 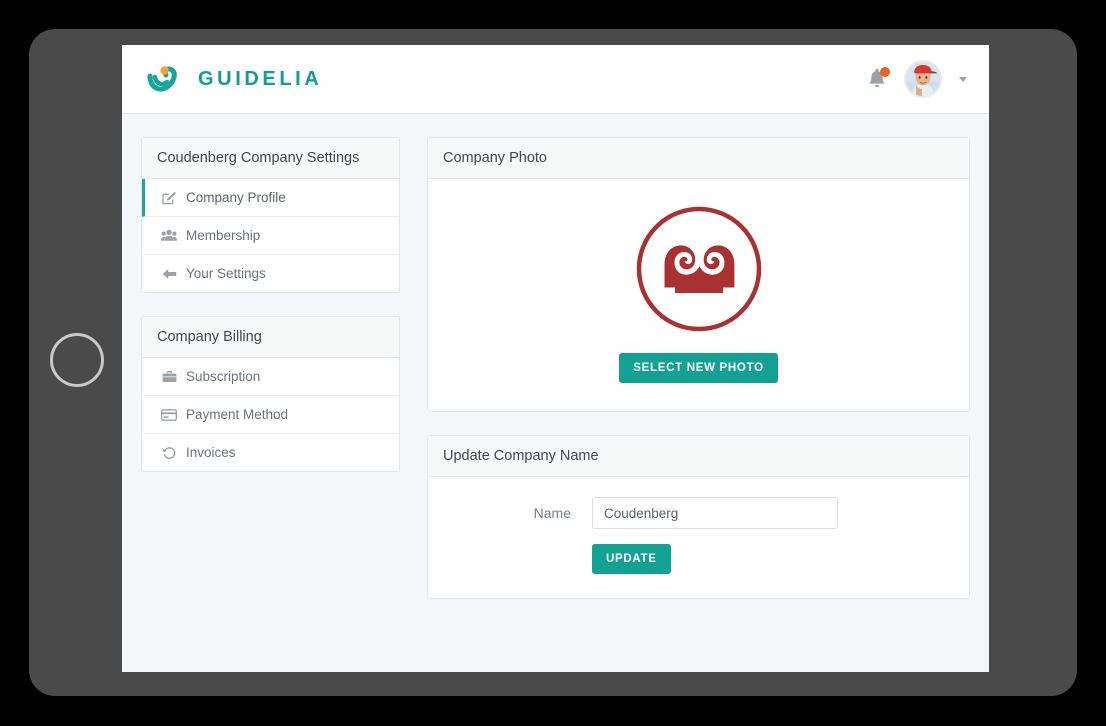 I want to click on coudenberg-crown-emblem-icon, so click(x=699, y=269).